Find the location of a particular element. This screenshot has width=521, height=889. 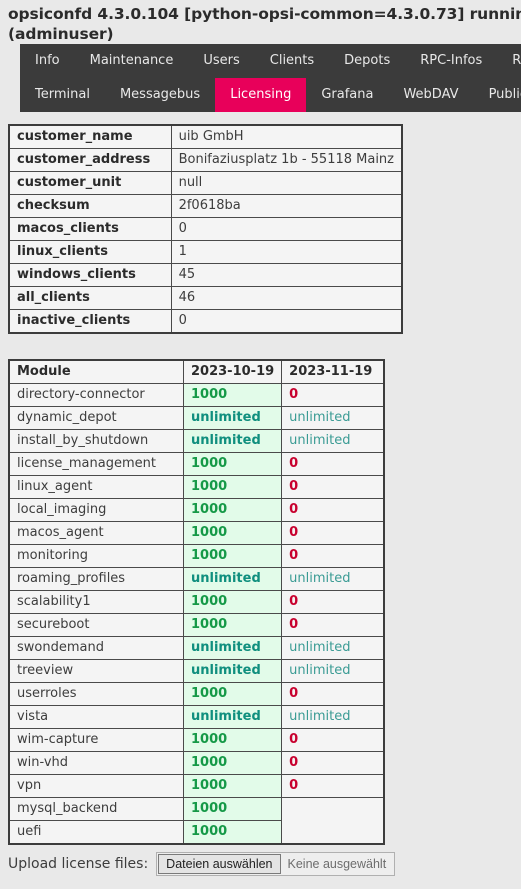

customer-field-value: 46 is located at coordinates (286, 298).